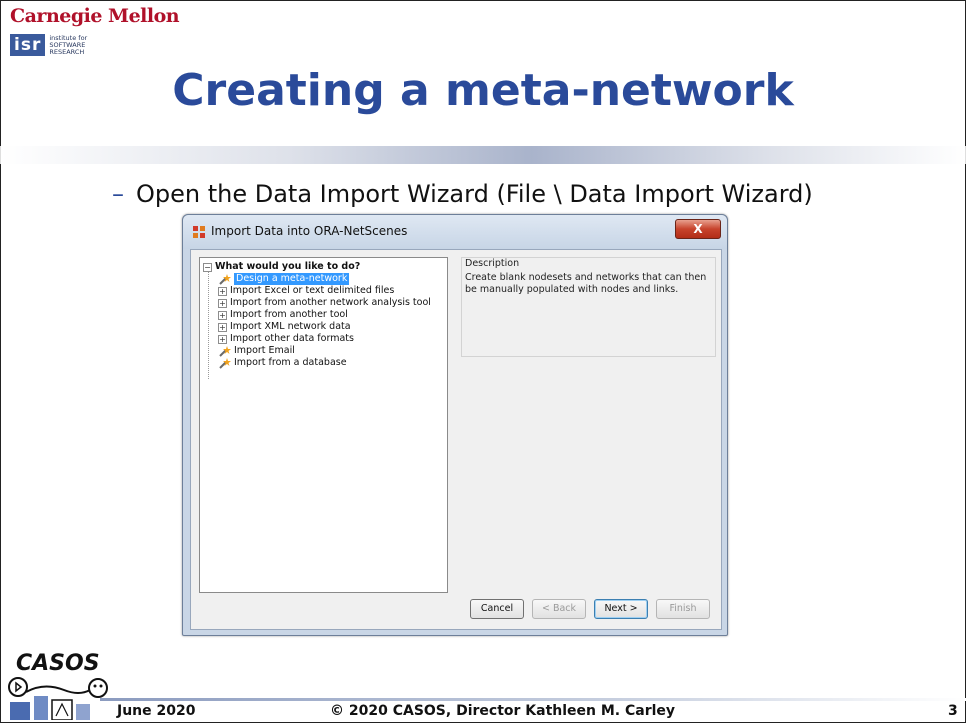 The height and width of the screenshot is (723, 966). What do you see at coordinates (264, 350) in the screenshot?
I see `tree-item-label: Import Email` at bounding box center [264, 350].